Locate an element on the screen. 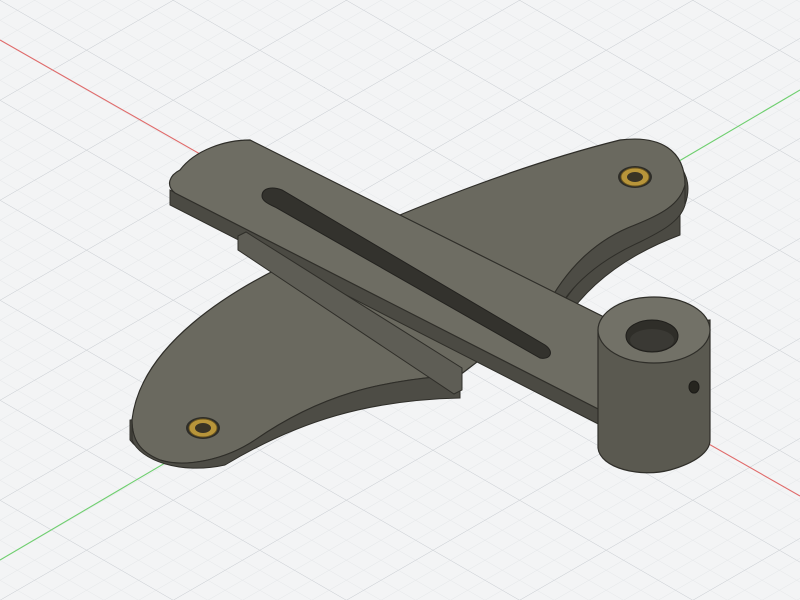 The height and width of the screenshot is (600, 800). threaded-insert-left is located at coordinates (203, 428).